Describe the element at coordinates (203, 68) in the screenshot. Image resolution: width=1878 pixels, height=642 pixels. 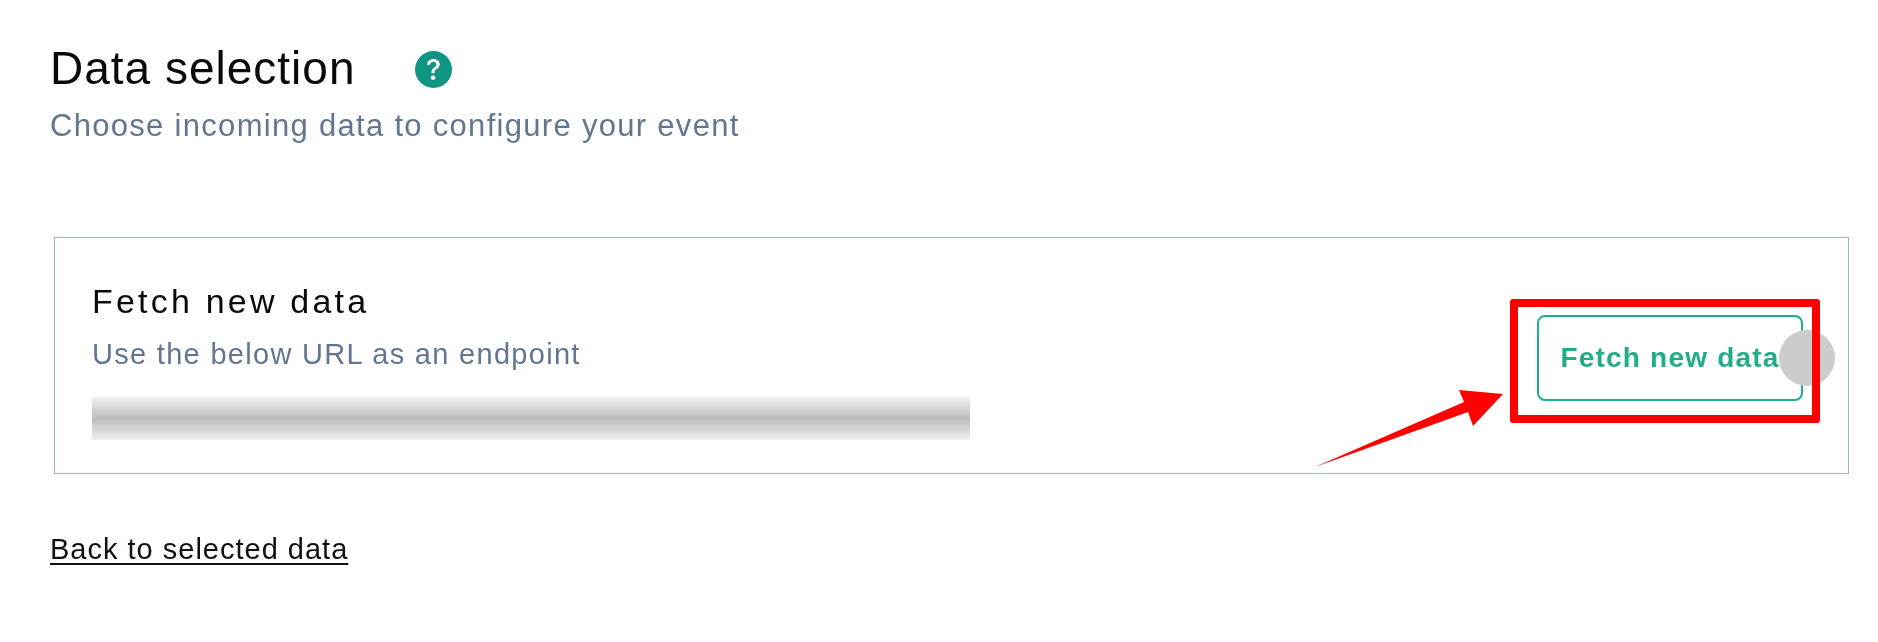
I see `page-title: Data selection` at that location.